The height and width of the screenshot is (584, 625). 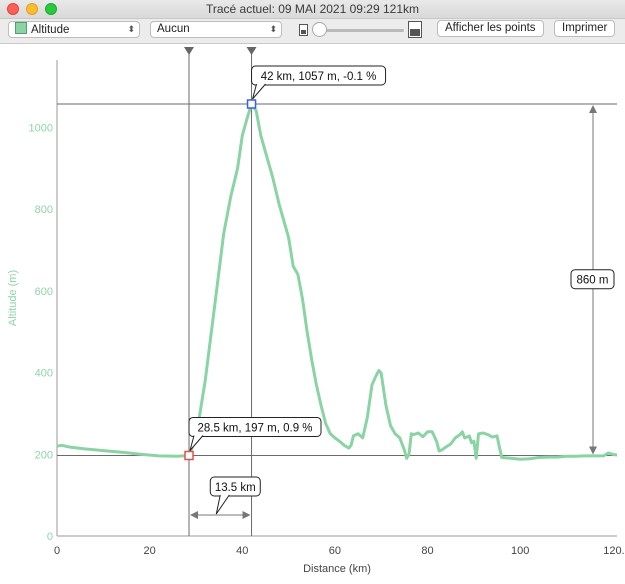 I want to click on y-tick-label: 200, so click(x=44, y=455).